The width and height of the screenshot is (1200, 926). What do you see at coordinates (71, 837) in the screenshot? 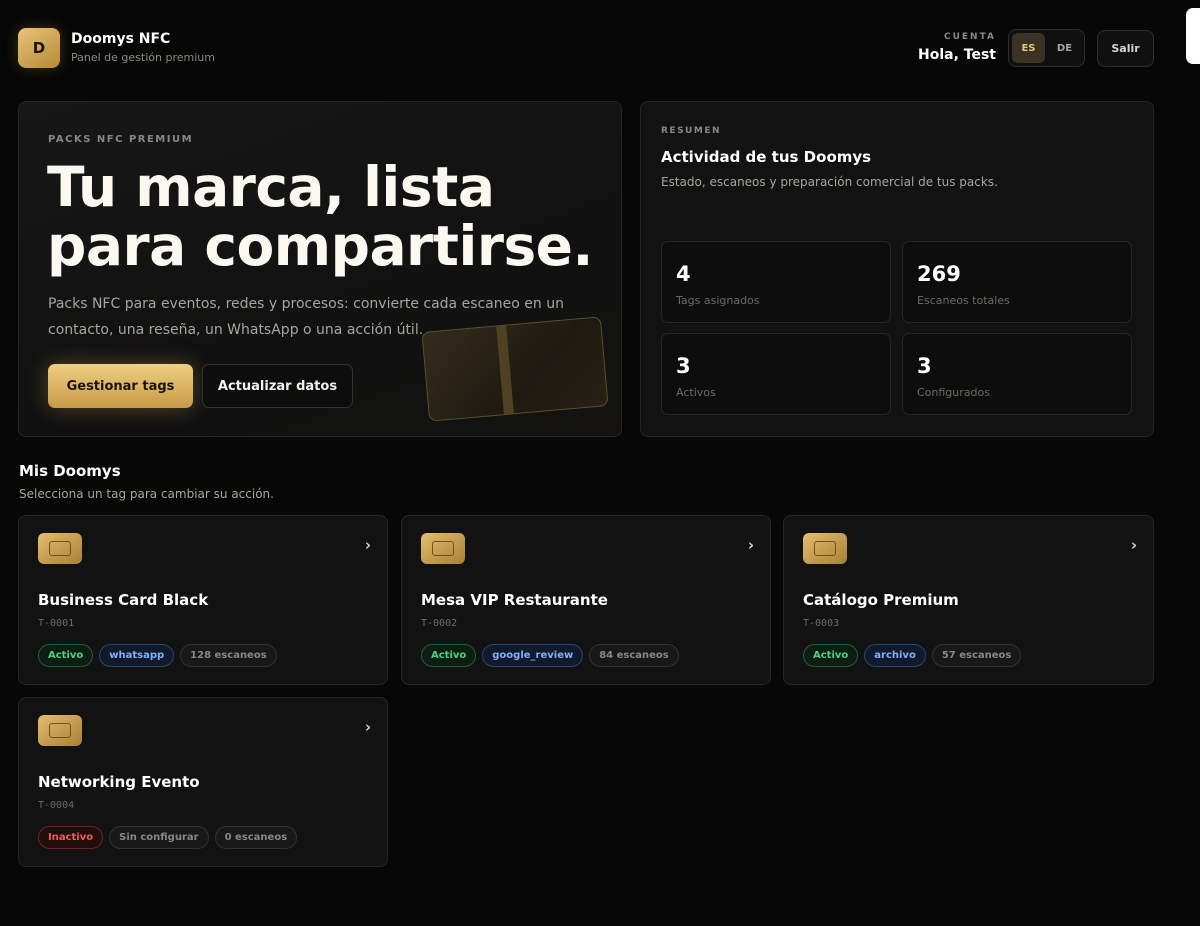
I see `status-badge: Inactivo` at bounding box center [71, 837].